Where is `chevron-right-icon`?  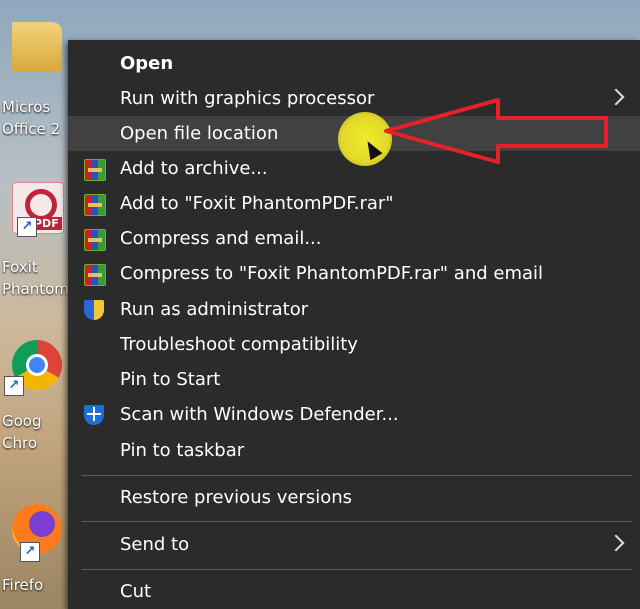 chevron-right-icon is located at coordinates (616, 543).